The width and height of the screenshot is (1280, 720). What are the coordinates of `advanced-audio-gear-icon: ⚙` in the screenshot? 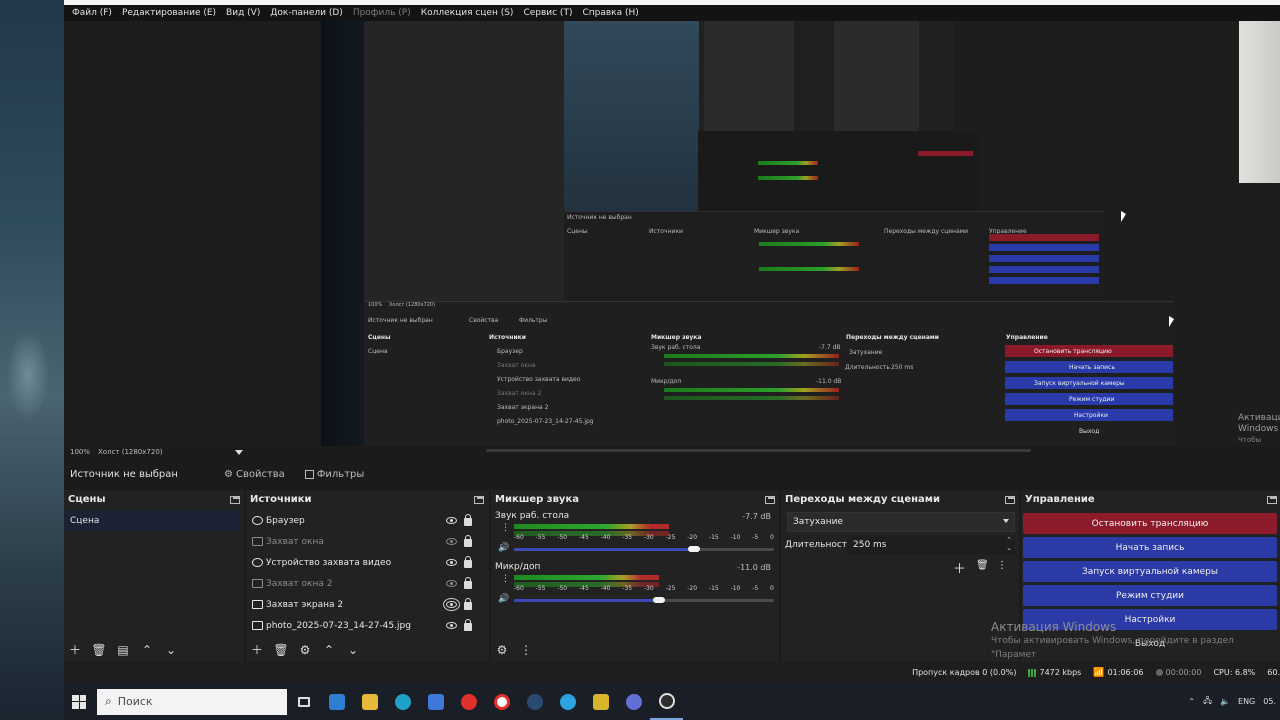 It's located at (502, 650).